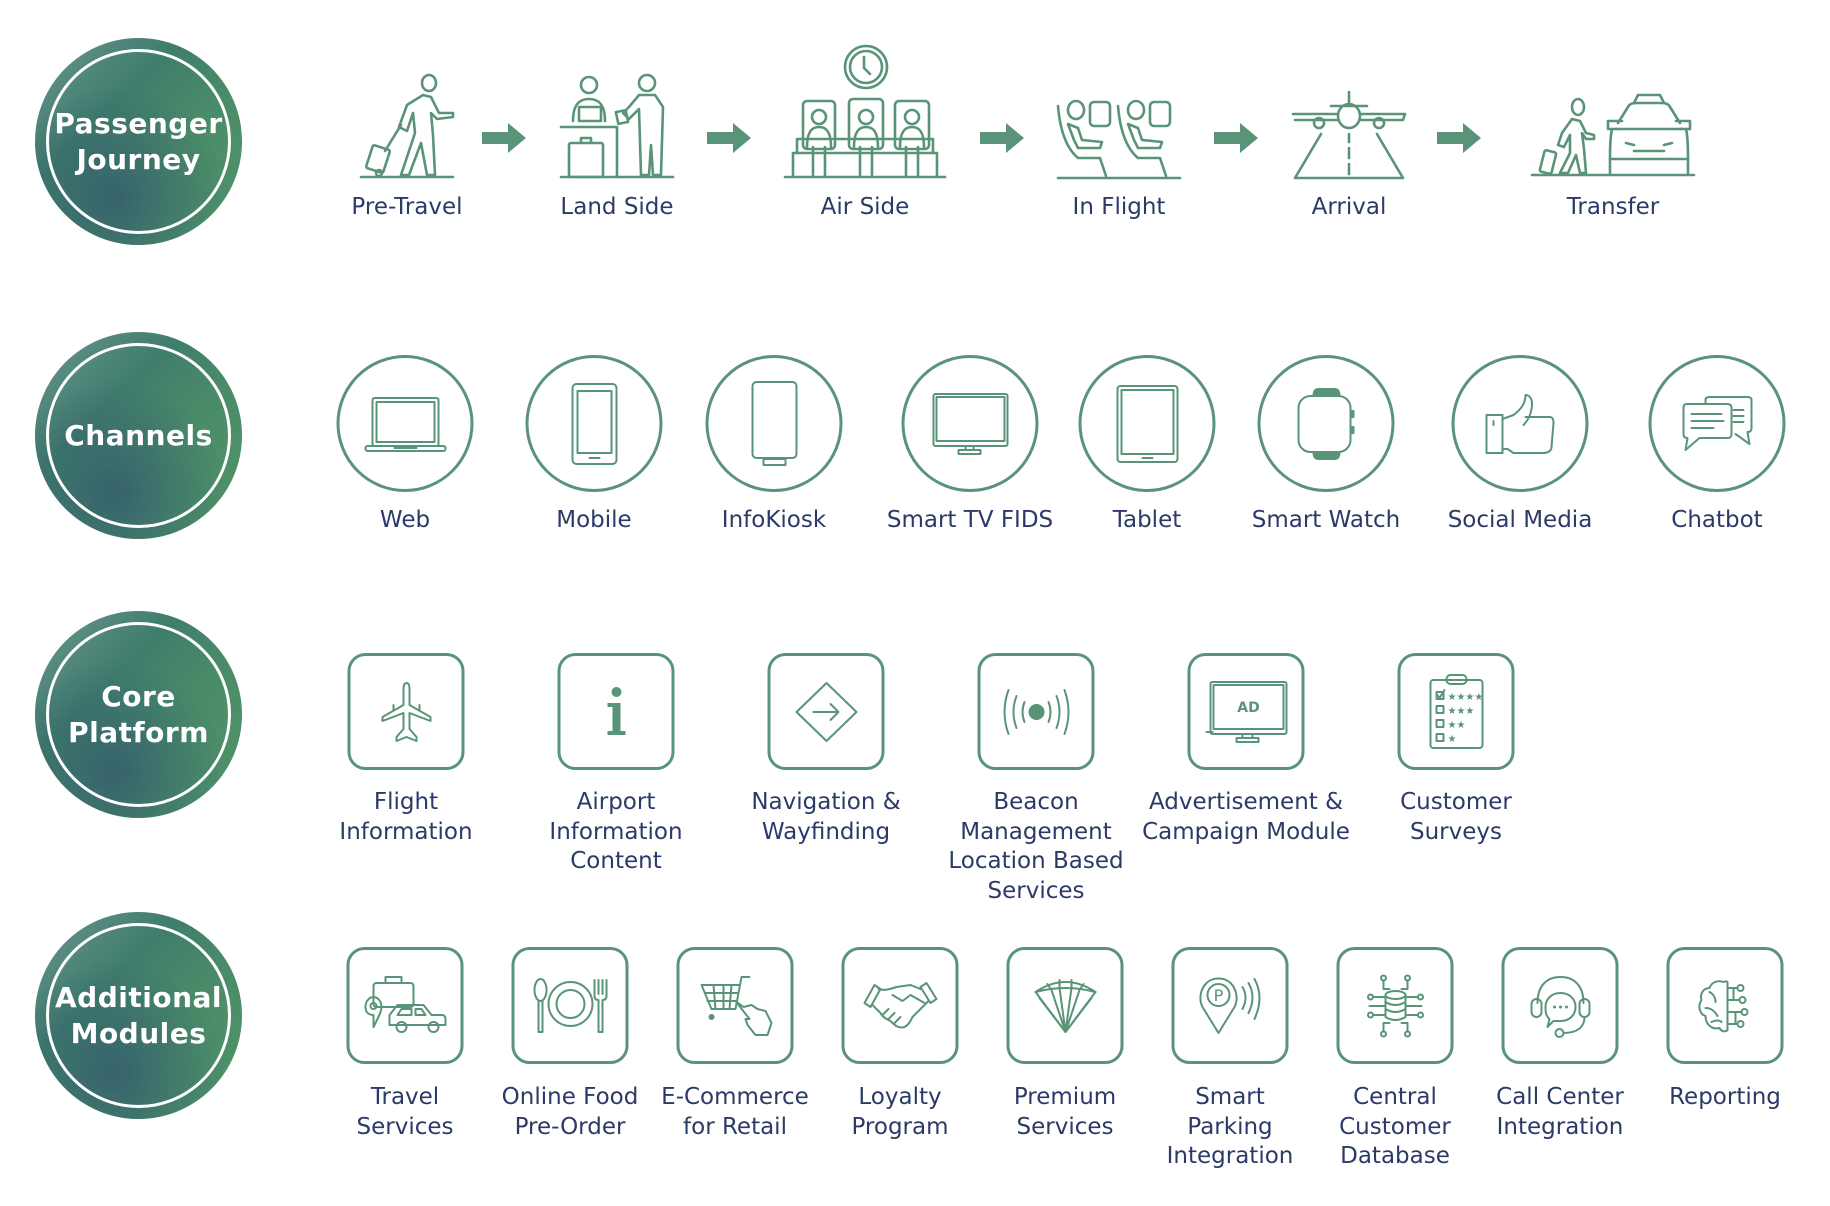  I want to click on channel-mobile, so click(594, 423).